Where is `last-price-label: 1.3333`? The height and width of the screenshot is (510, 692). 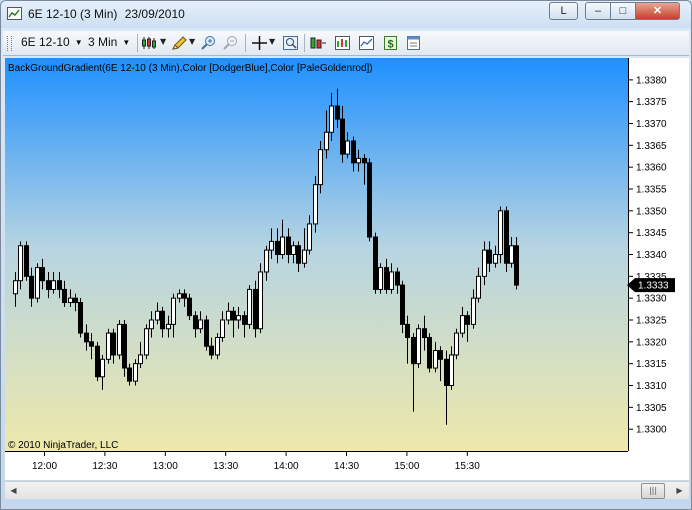
last-price-label: 1.3333 is located at coordinates (653, 286).